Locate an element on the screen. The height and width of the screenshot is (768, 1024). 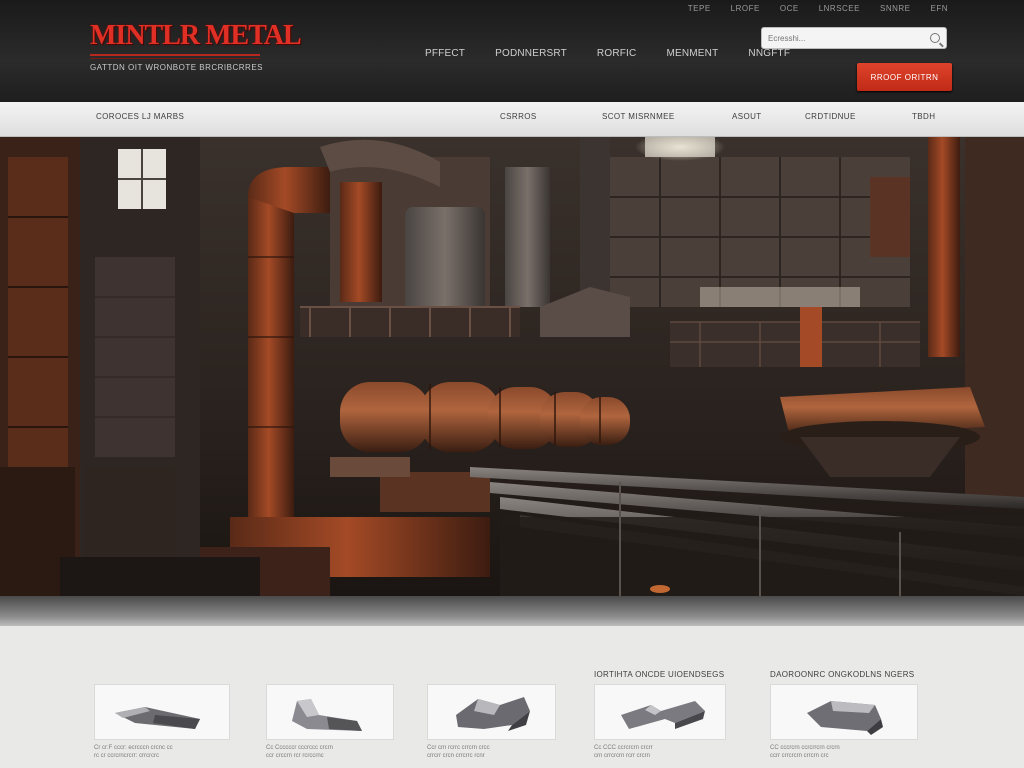
metal-profile-icon is located at coordinates (663, 715).